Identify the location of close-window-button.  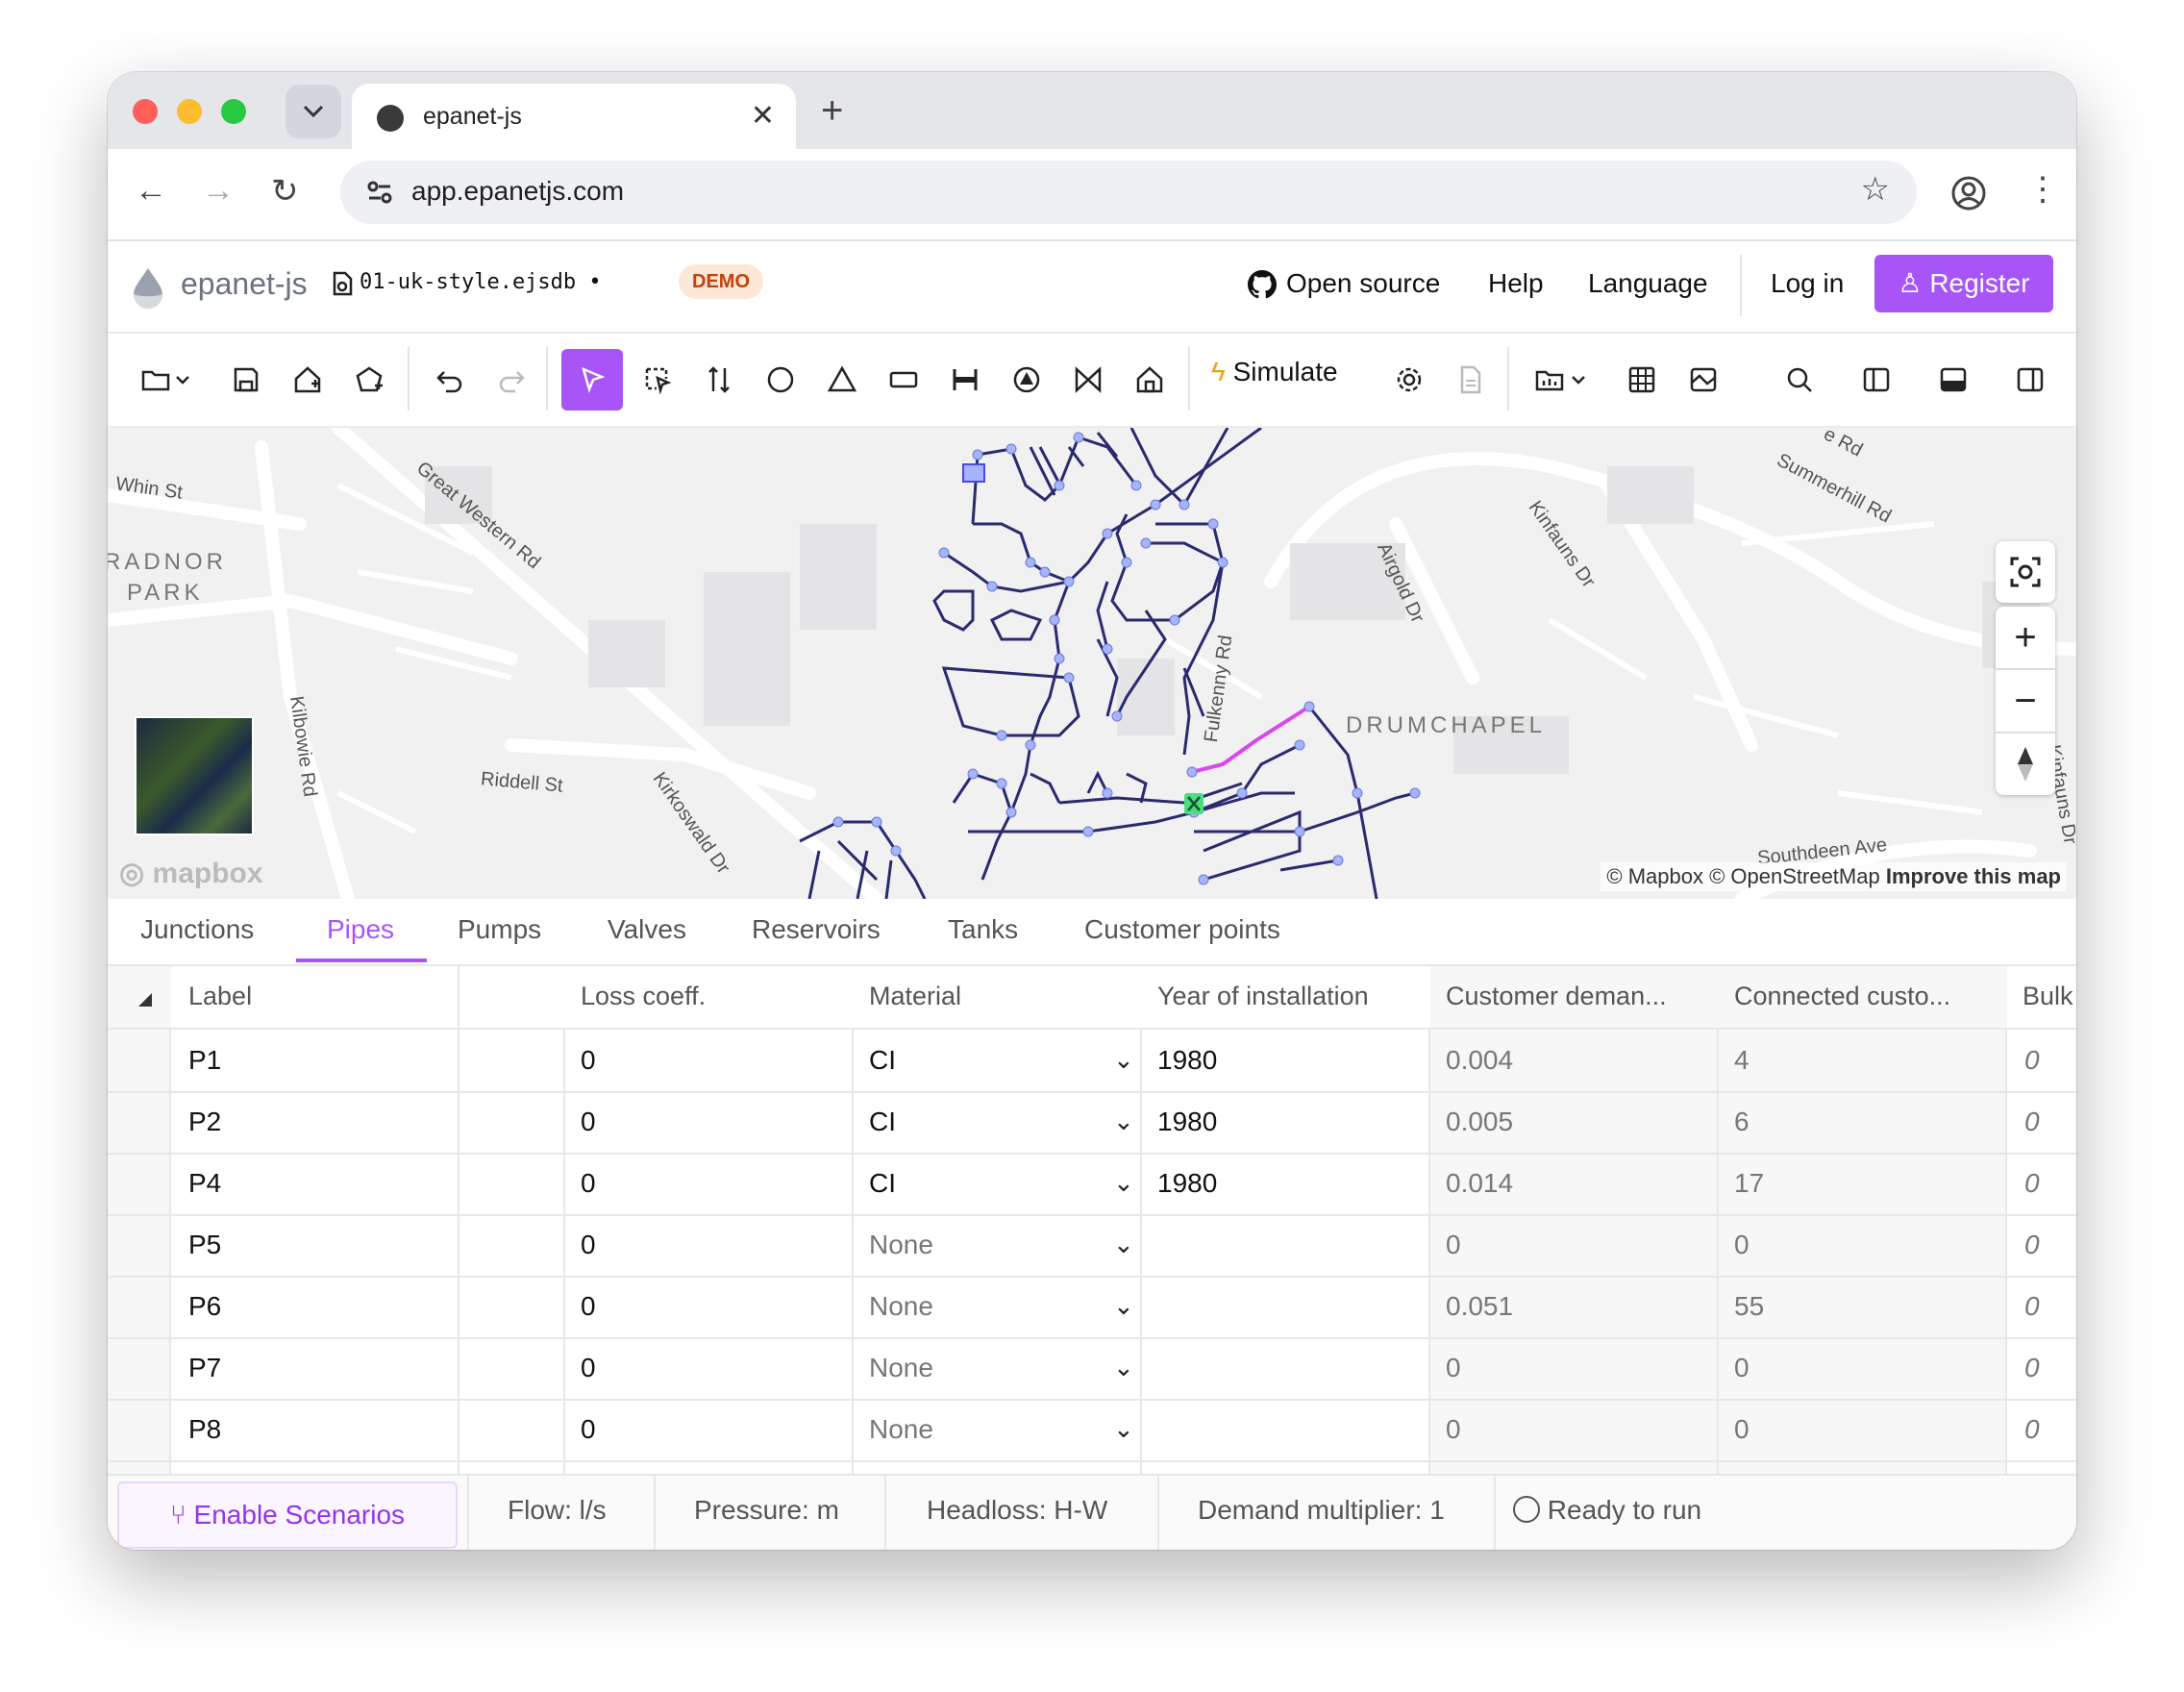
(146, 111).